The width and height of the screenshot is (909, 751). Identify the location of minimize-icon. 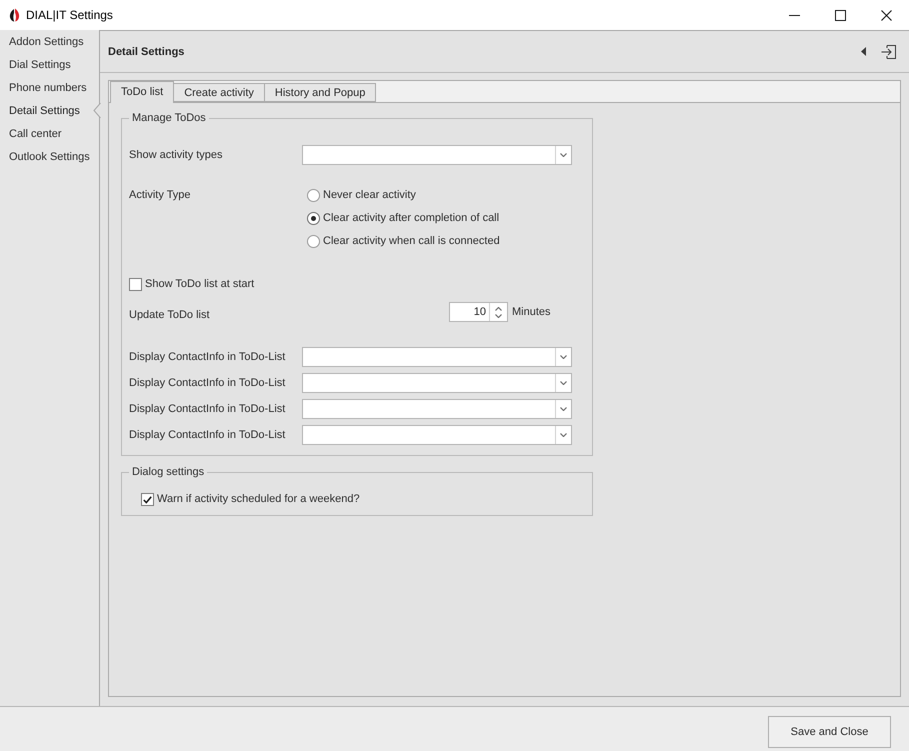
(794, 15).